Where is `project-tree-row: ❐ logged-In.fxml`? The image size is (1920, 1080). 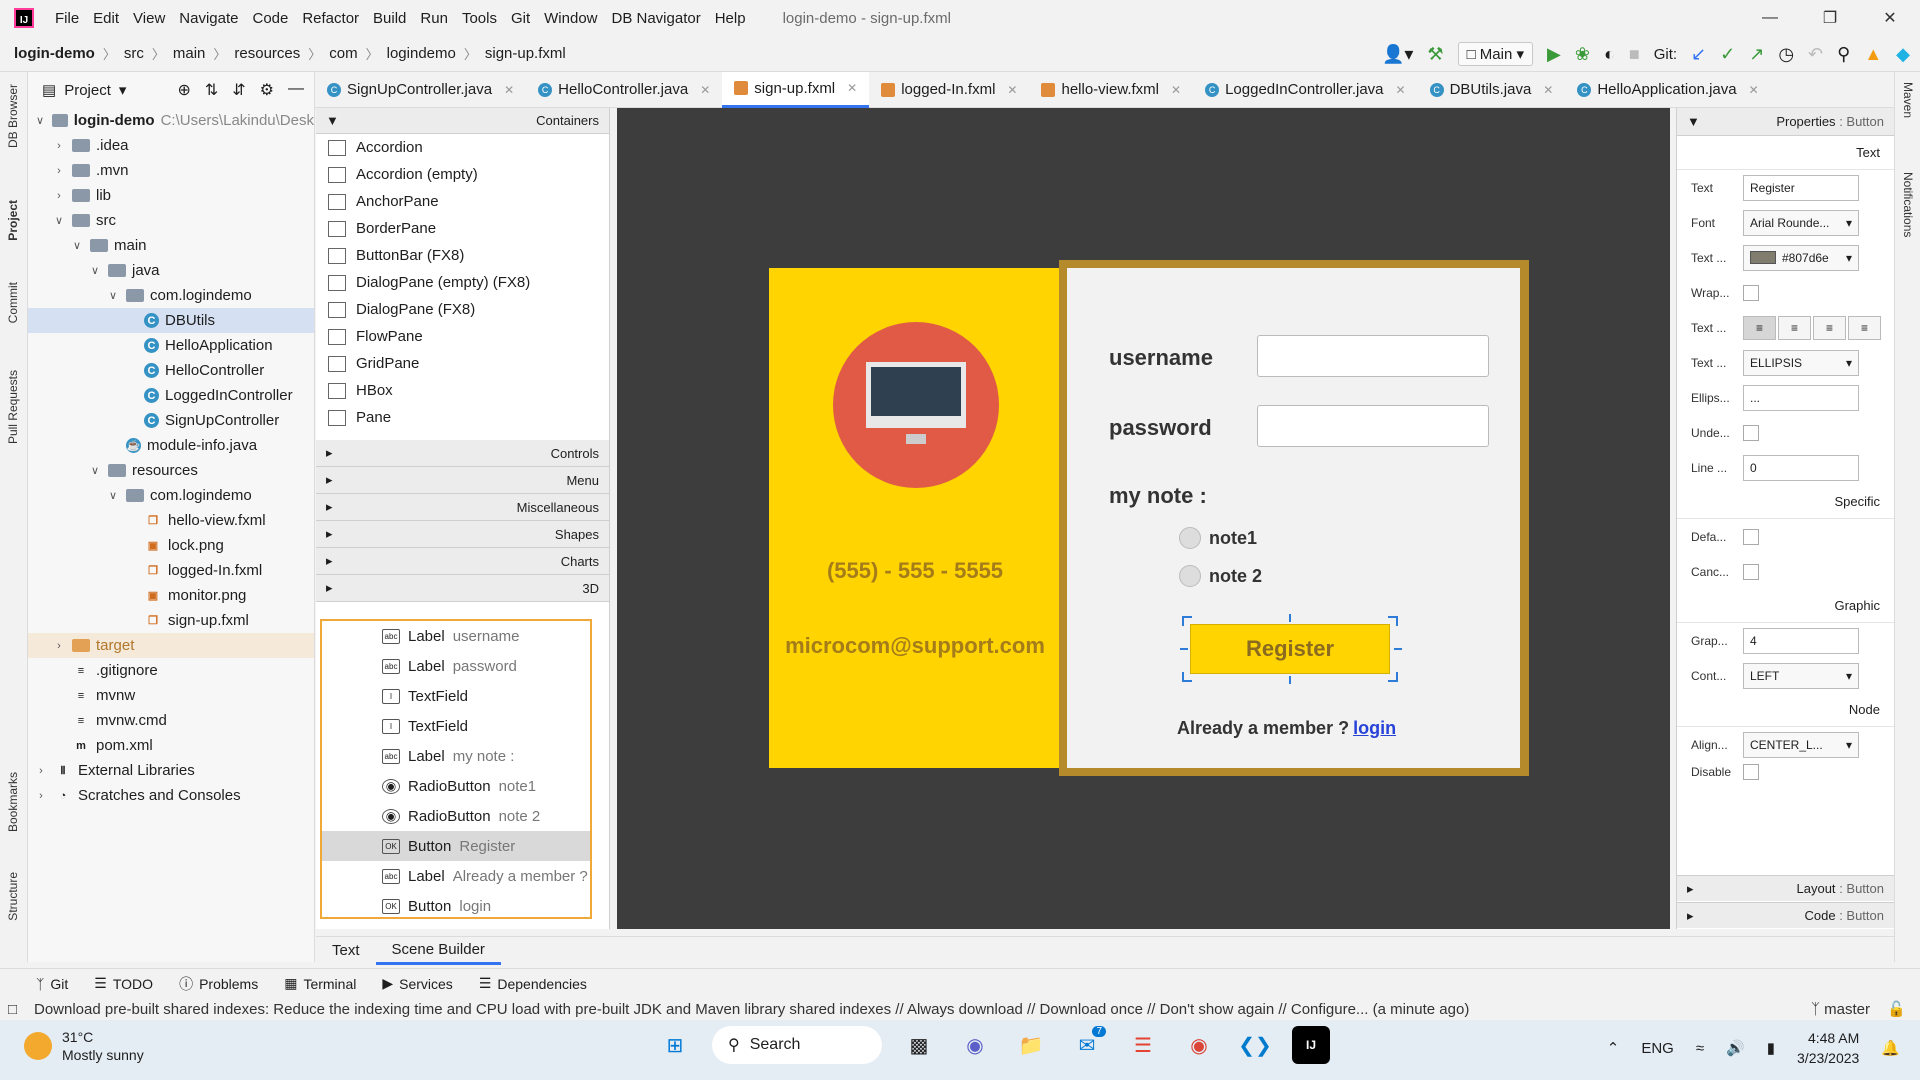
project-tree-row: ❐ logged-In.fxml is located at coordinates (171, 570).